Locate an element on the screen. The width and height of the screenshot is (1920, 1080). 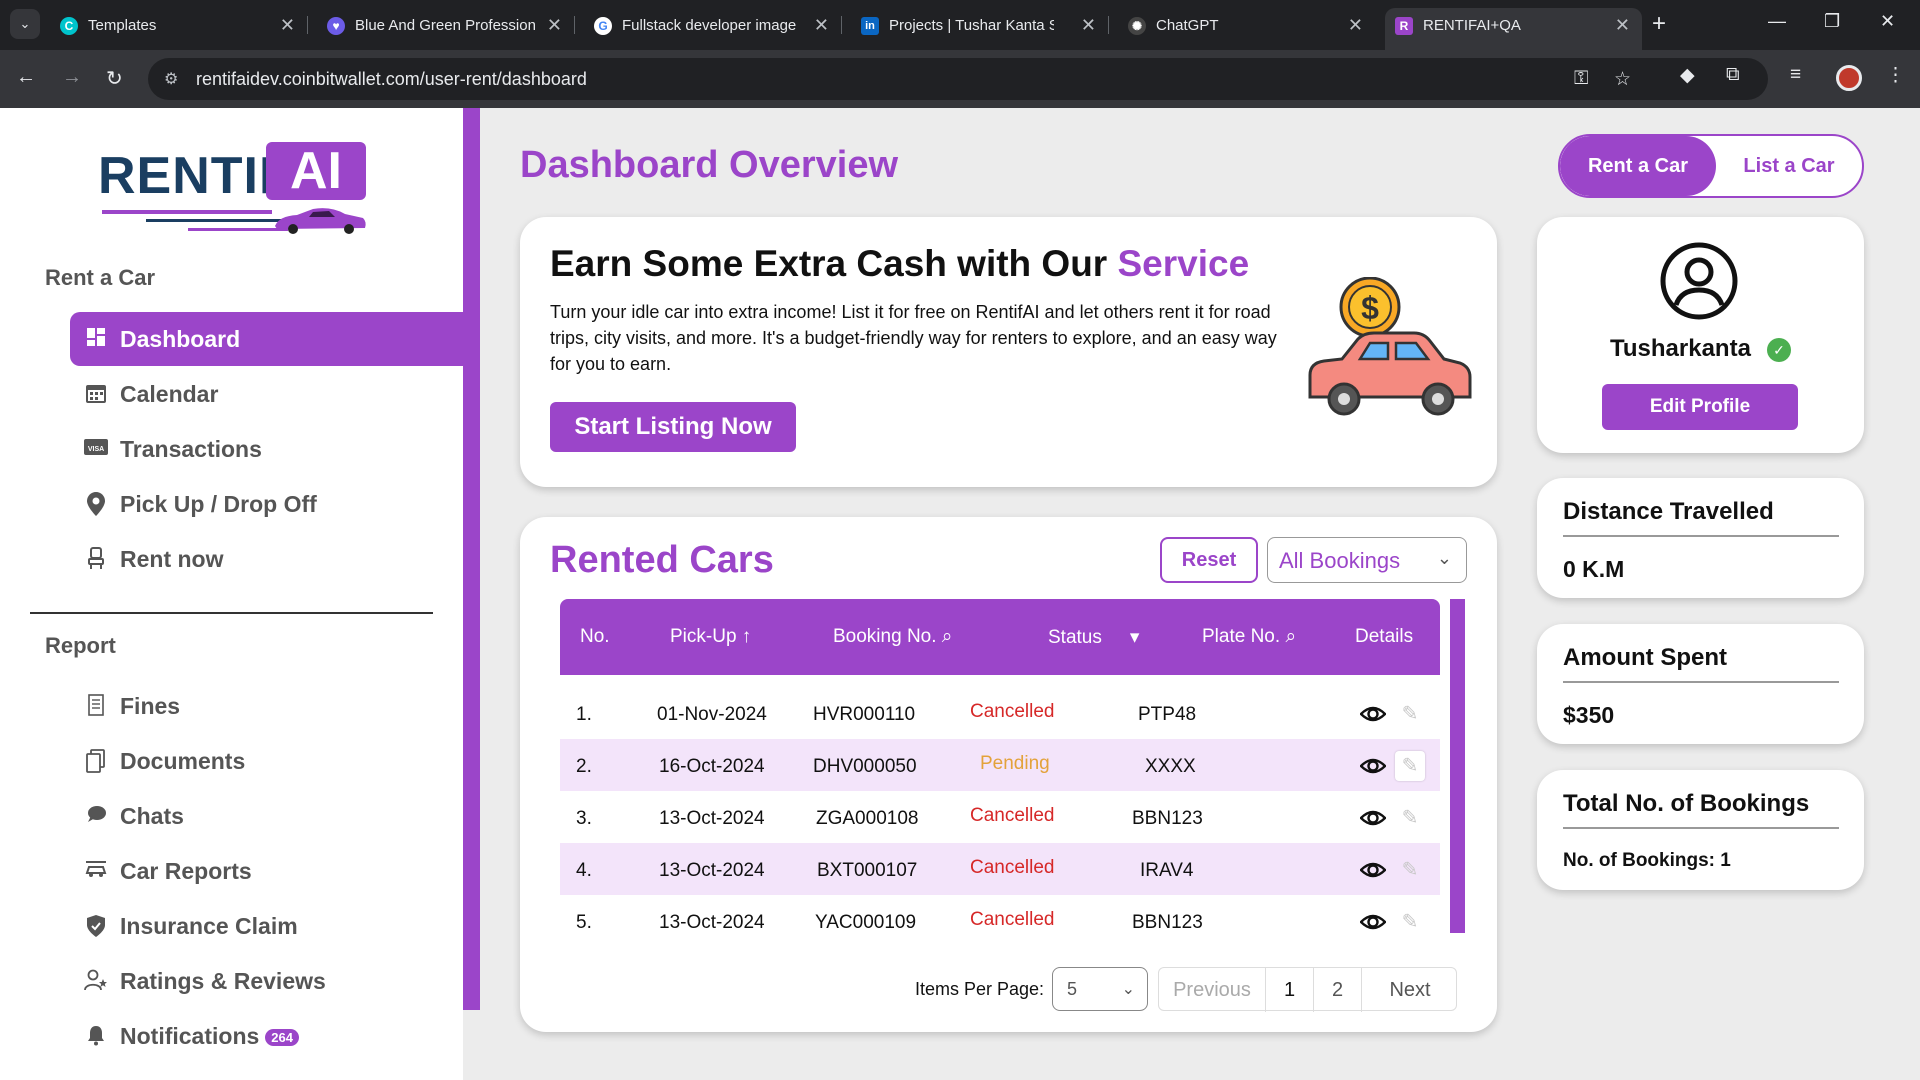
logo-speed-line is located at coordinates (187, 212).